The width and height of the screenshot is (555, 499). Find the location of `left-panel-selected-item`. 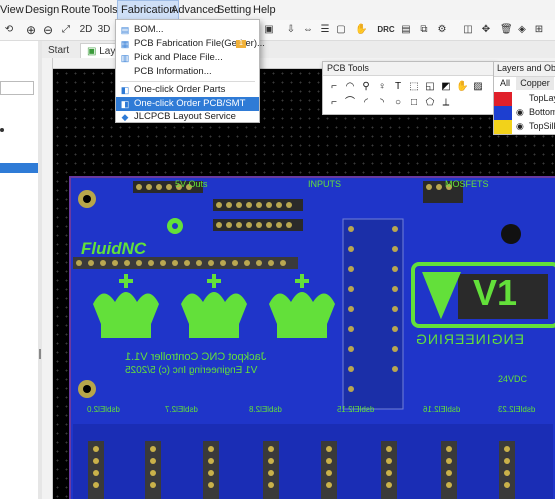

left-panel-selected-item is located at coordinates (19, 168).